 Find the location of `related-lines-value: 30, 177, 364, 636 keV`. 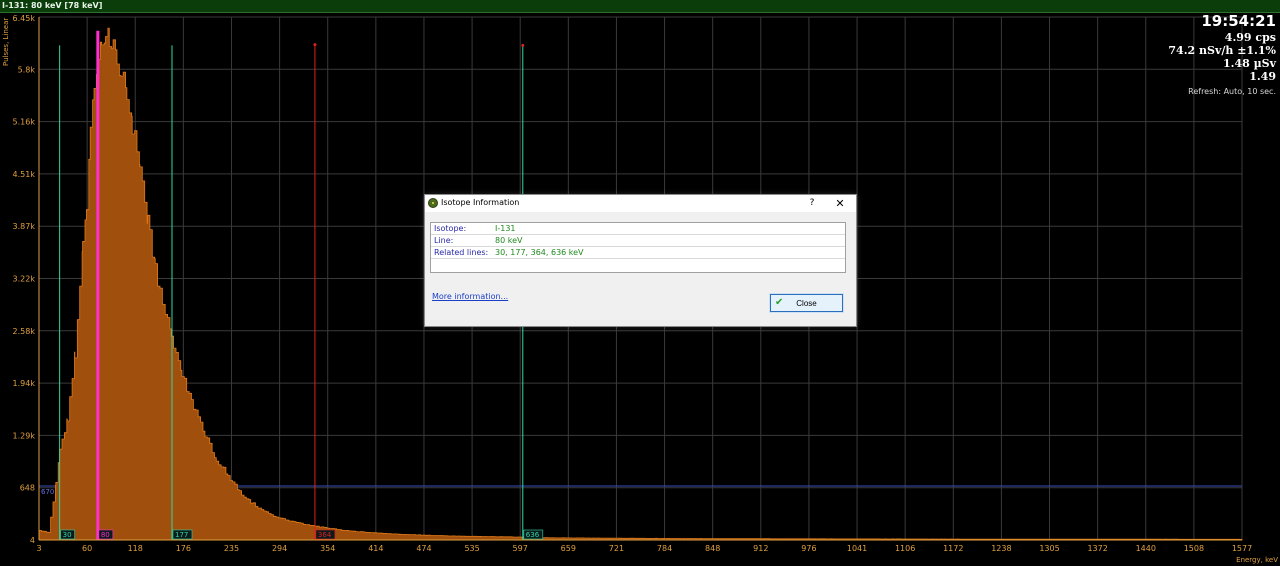

related-lines-value: 30, 177, 364, 636 keV is located at coordinates (539, 252).